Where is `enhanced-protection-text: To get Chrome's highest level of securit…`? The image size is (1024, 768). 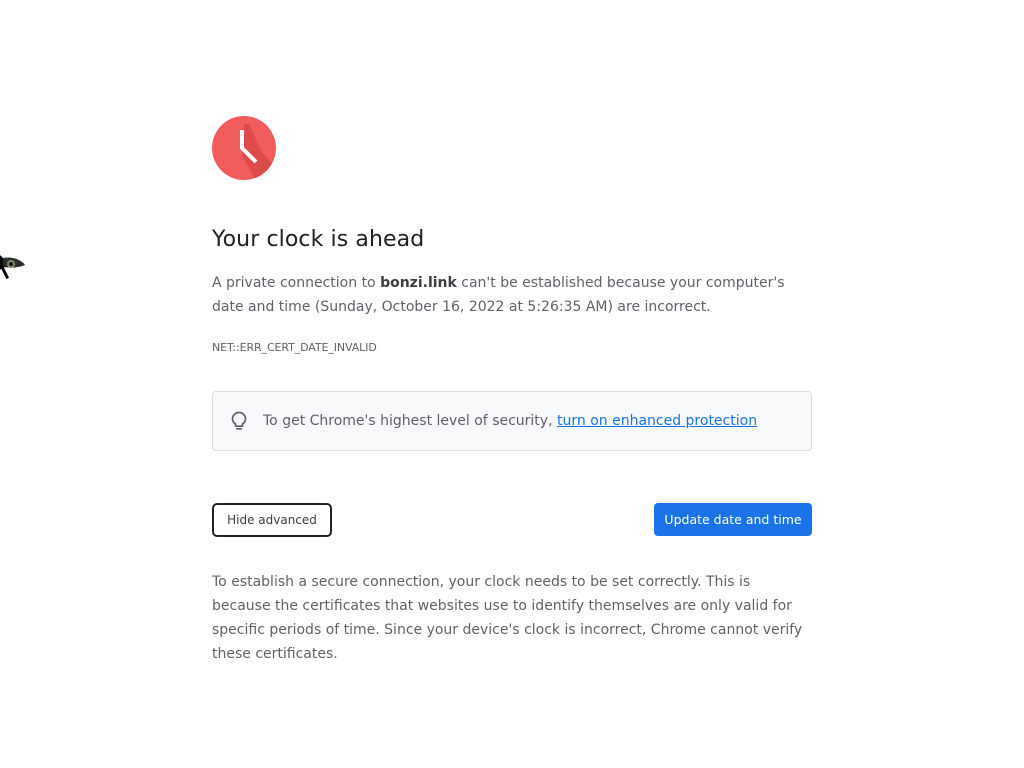
enhanced-protection-text: To get Chrome's highest level of securit… is located at coordinates (410, 421).